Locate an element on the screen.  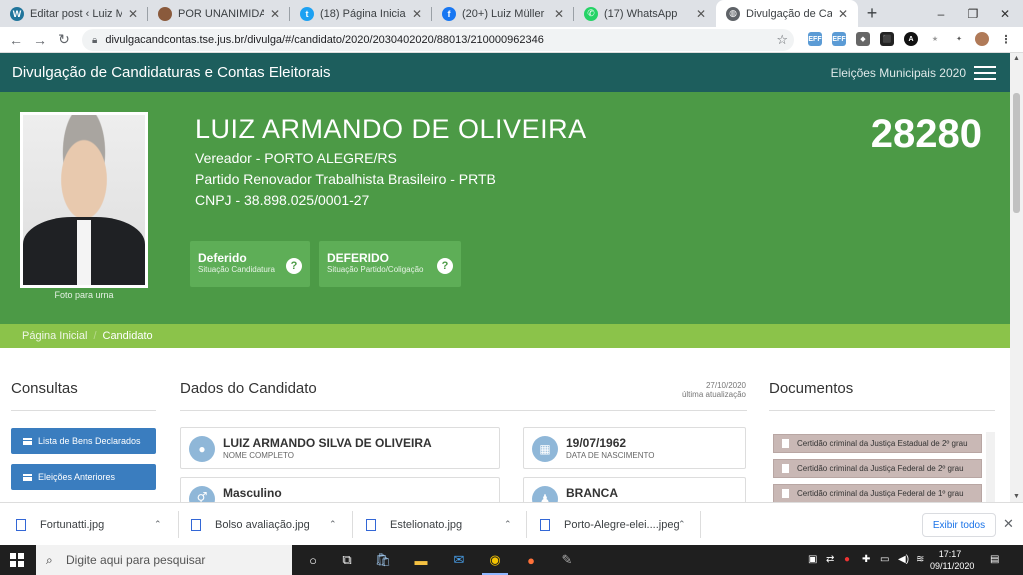
download-item: Bolso avaliação.jpg ⌃ is located at coordinates (271, 524).